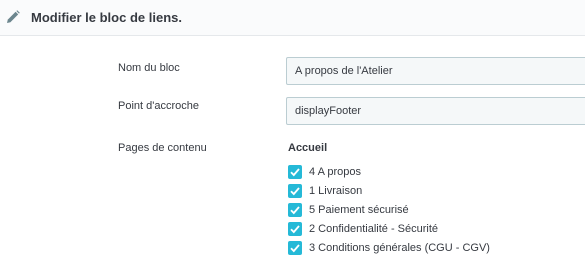 The height and width of the screenshot is (274, 585). Describe the element at coordinates (162, 148) in the screenshot. I see `content-pages-label: Pages de contenu` at that location.